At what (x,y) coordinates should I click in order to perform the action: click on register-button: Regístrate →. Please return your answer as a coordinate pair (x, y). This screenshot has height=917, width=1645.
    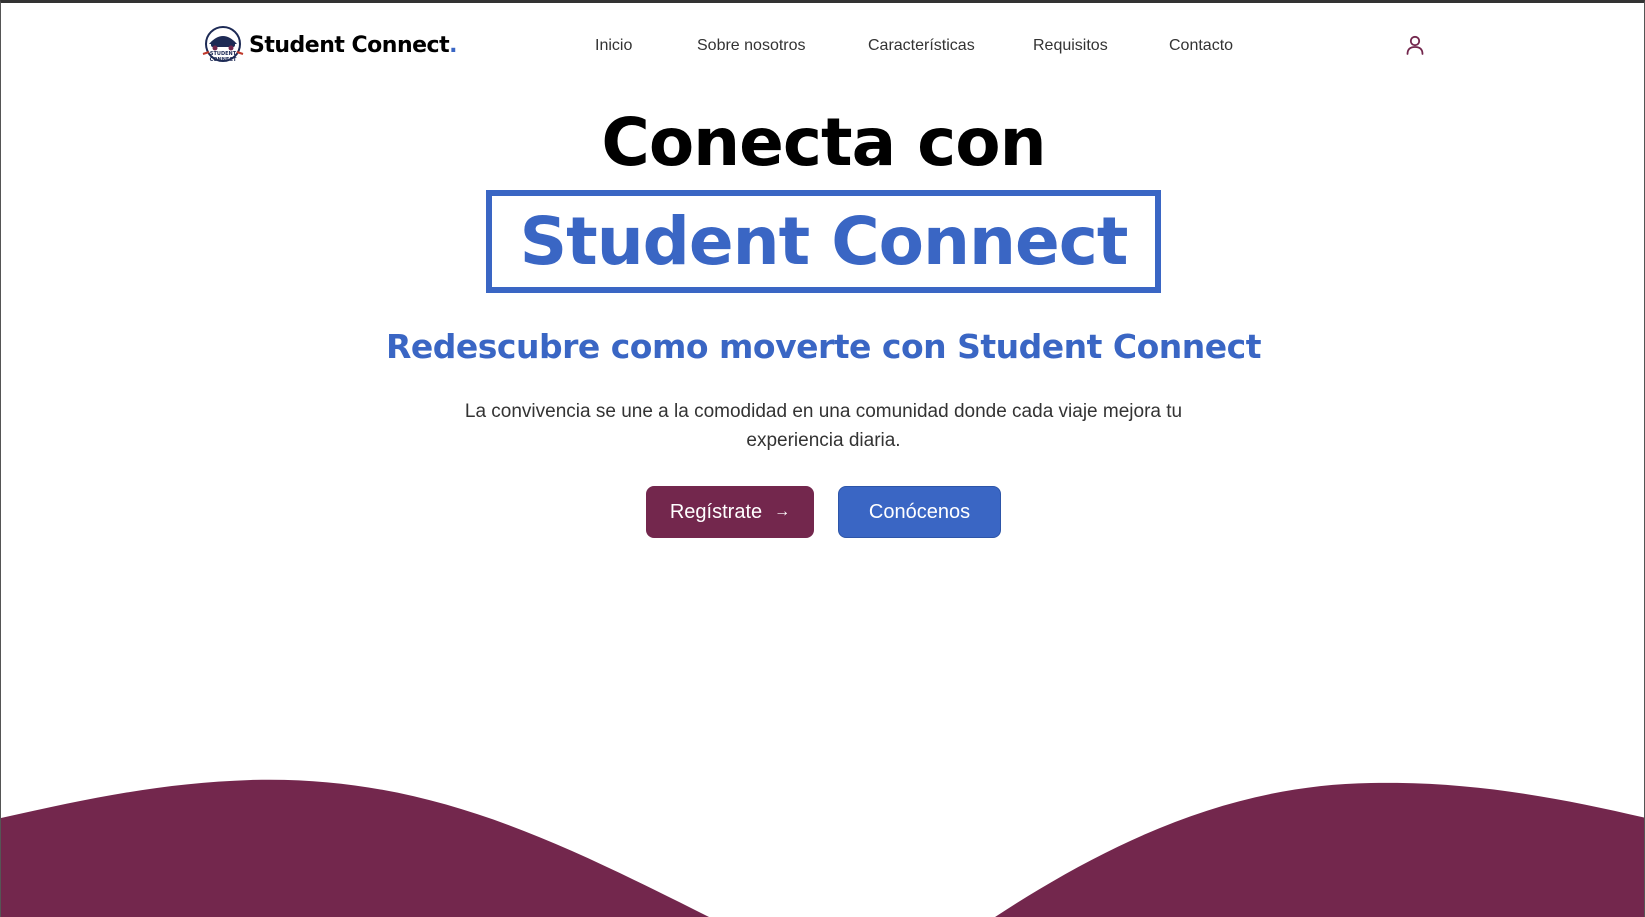
    Looking at the image, I should click on (730, 512).